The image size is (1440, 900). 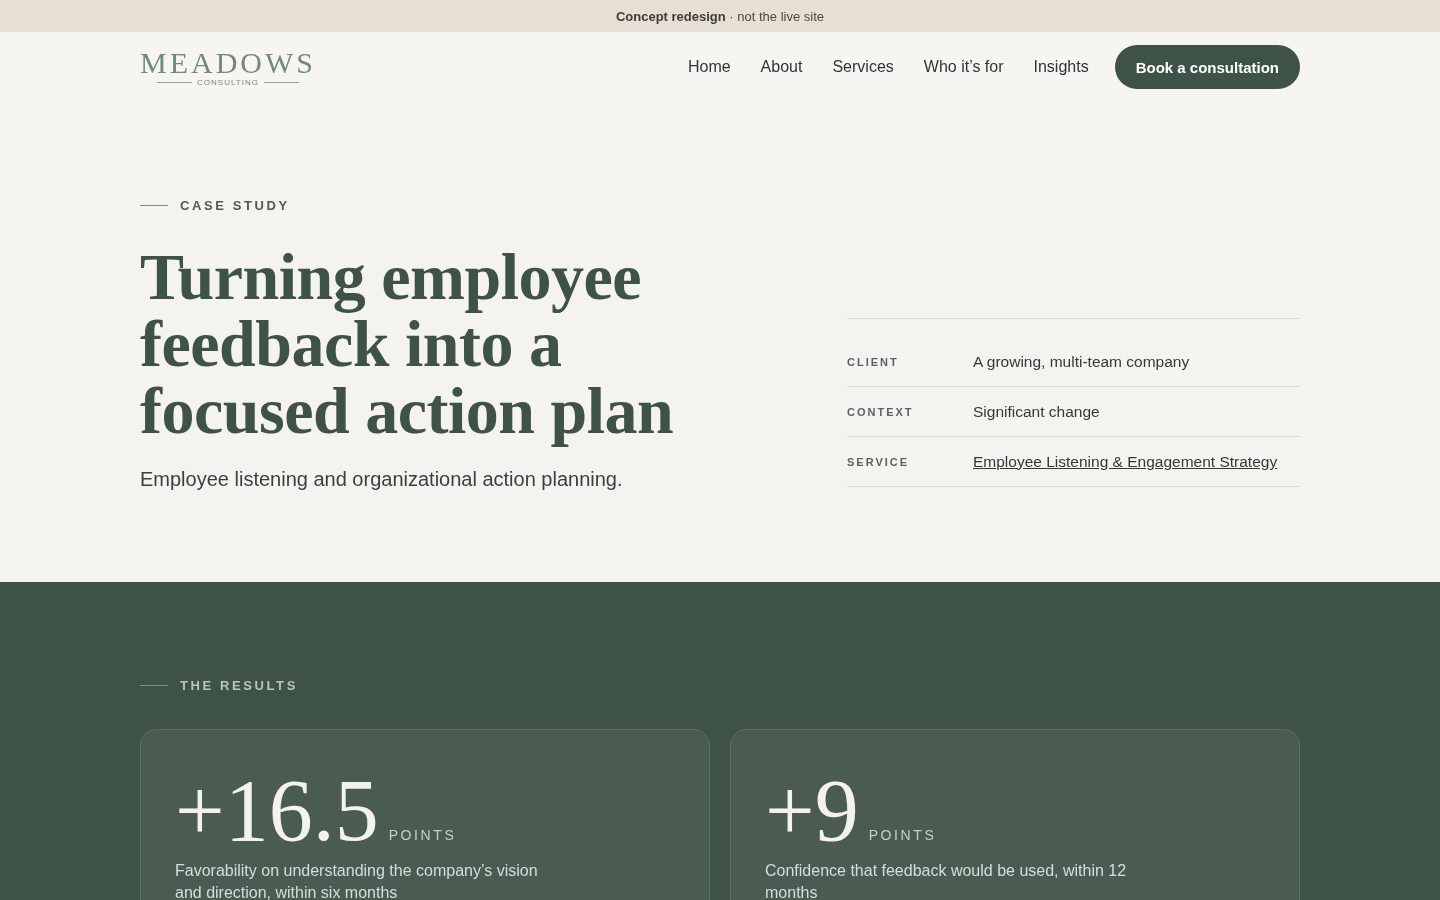 I want to click on nav-link: Services, so click(x=863, y=67).